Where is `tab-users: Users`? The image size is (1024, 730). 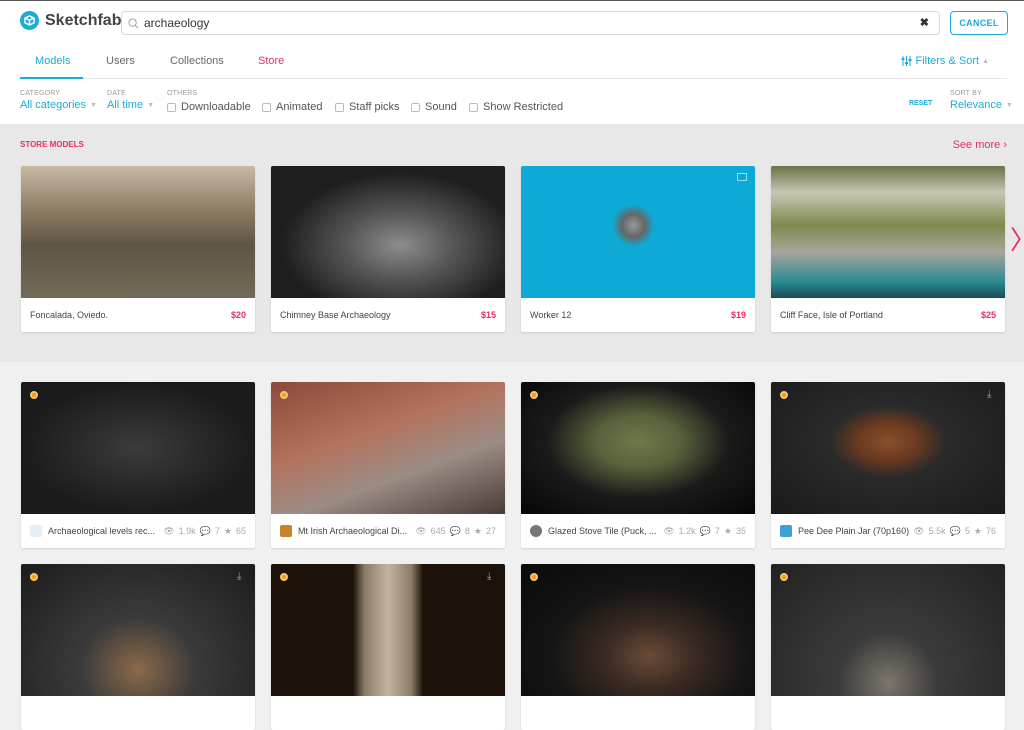
tab-users: Users is located at coordinates (120, 61).